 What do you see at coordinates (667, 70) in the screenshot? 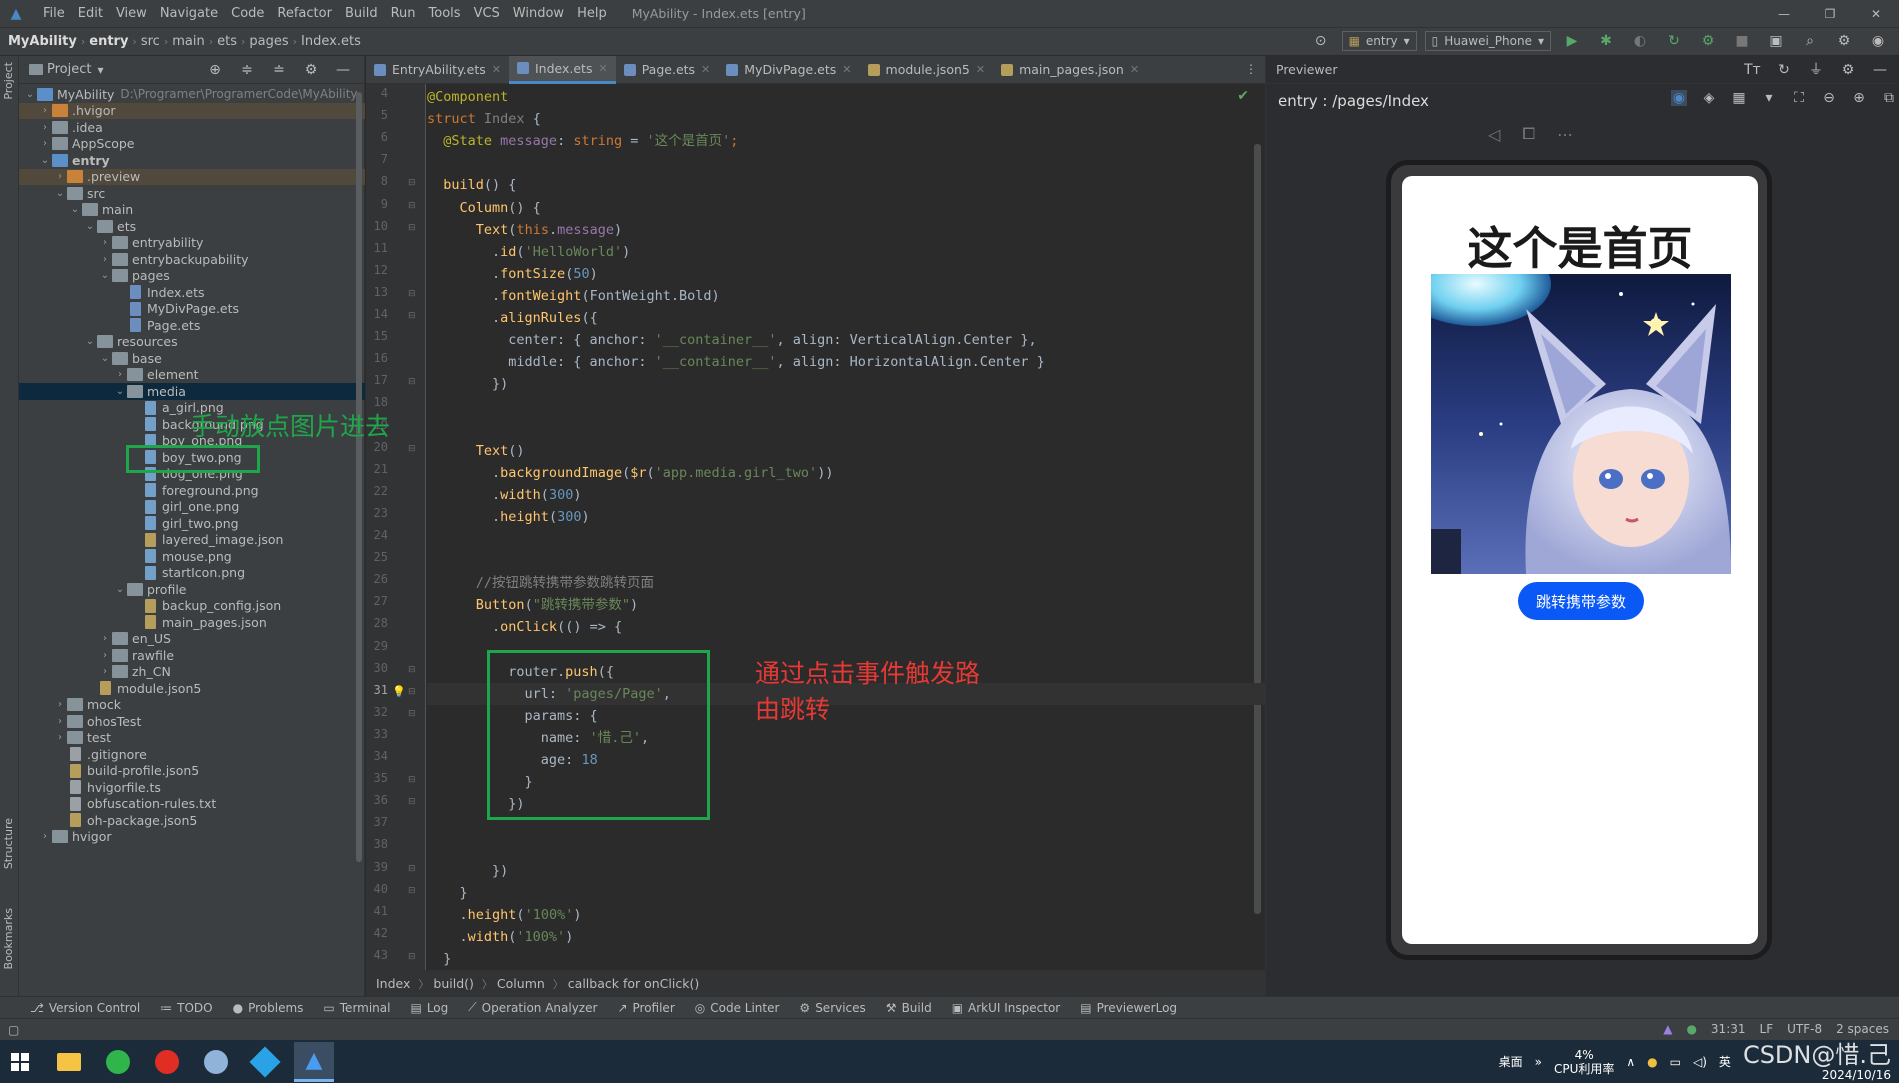
I see `tab-page-ets: Page.ets ✕` at bounding box center [667, 70].